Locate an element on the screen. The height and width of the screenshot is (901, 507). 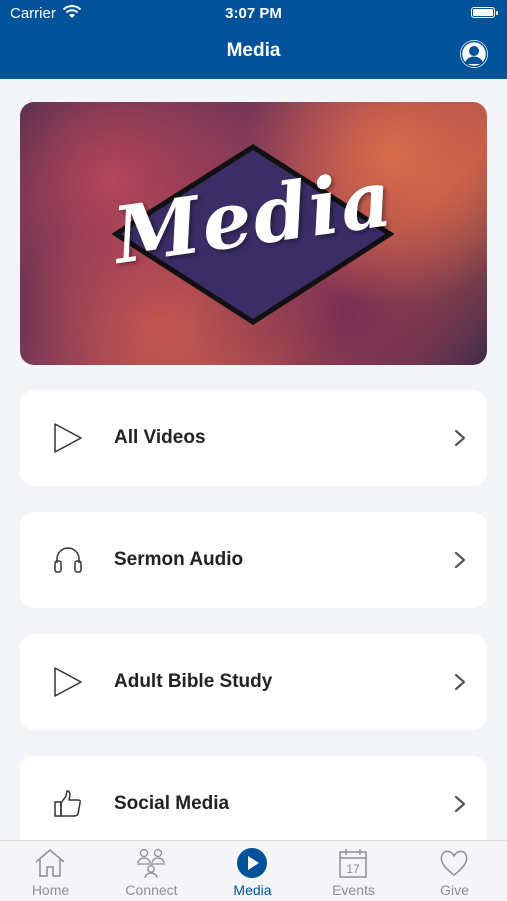
people-icon is located at coordinates (151, 863).